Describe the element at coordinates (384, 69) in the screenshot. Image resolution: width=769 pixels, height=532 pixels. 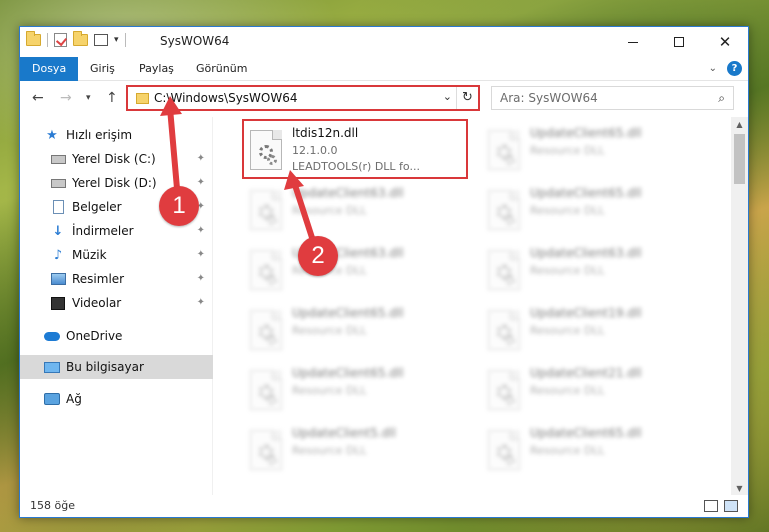
I see `ribbon-tabs: Dosya Giriş Paylaş Görünüm ⌄ ?` at that location.